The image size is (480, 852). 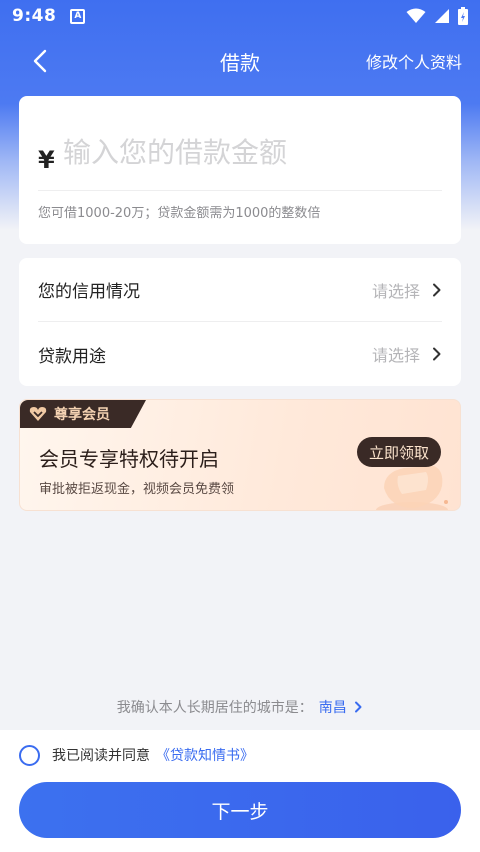 I want to click on bottom-action-panel: 我已阅读并同意 《贷款知情书》 下一步, so click(x=240, y=791).